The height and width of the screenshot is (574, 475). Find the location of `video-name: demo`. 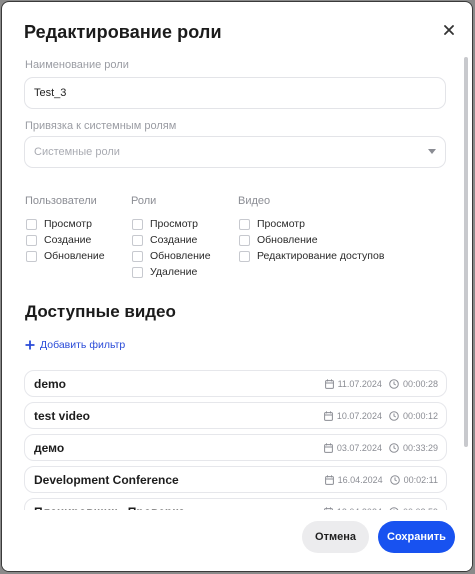

video-name: demo is located at coordinates (50, 383).